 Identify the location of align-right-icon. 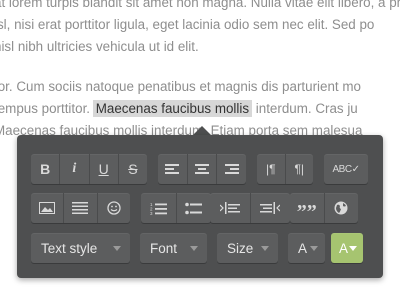
(231, 169).